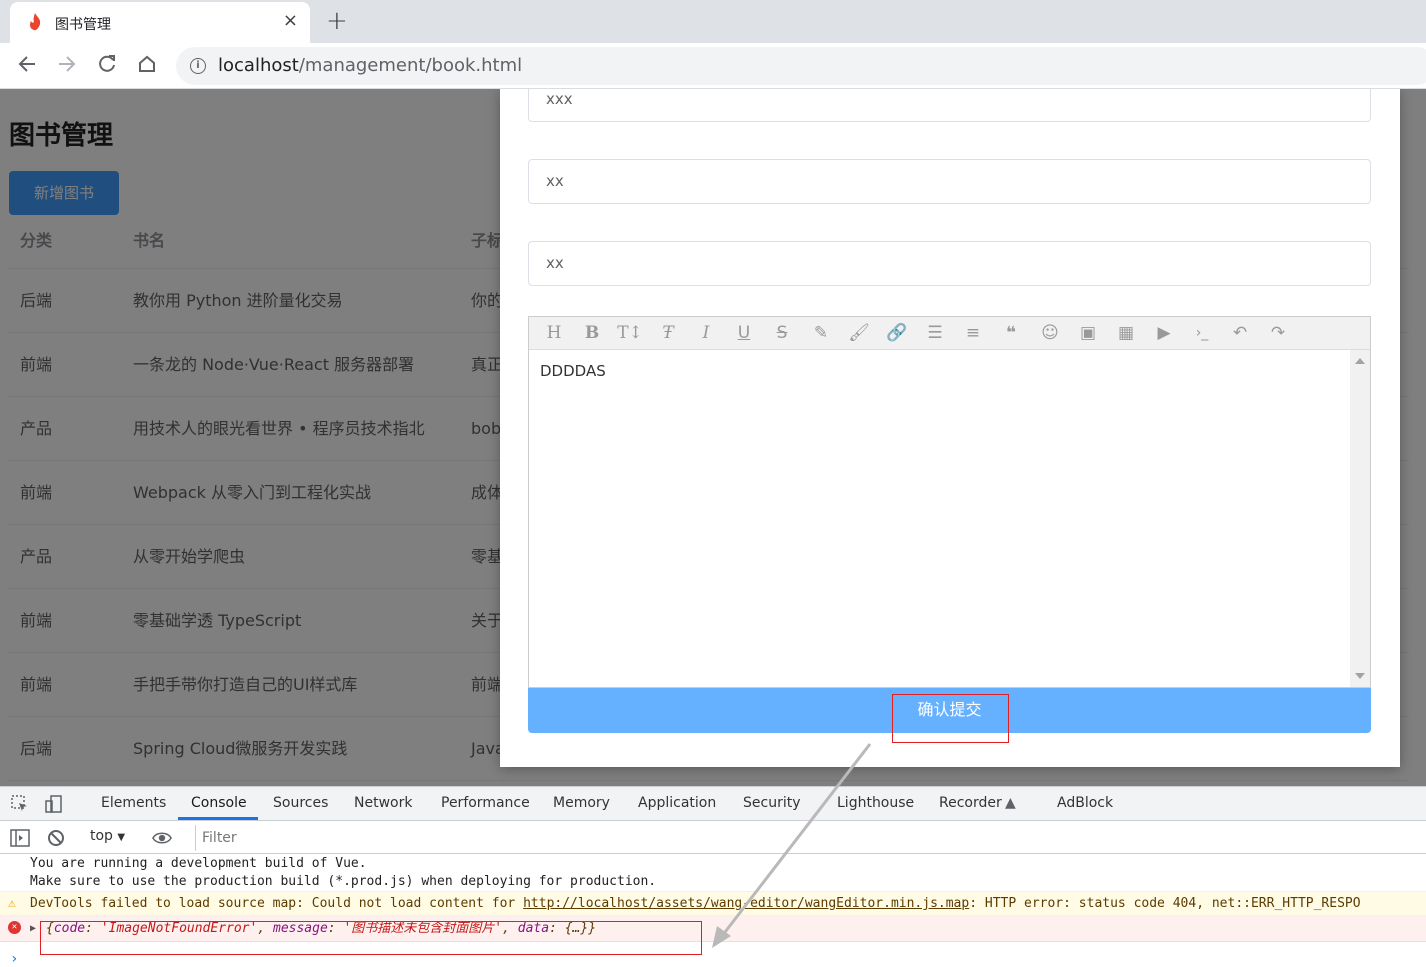  What do you see at coordinates (973, 333) in the screenshot?
I see `align-icon: ≡` at bounding box center [973, 333].